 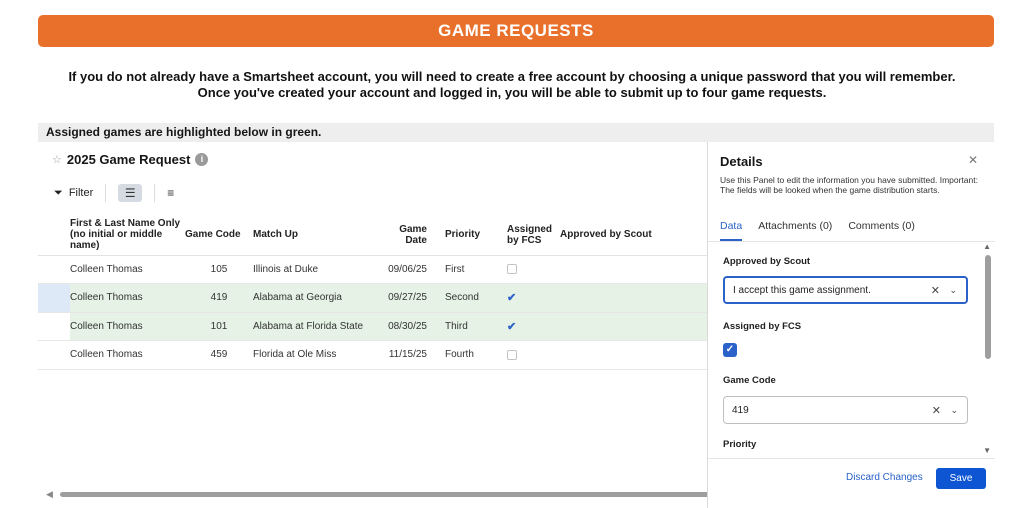 What do you see at coordinates (533, 235) in the screenshot?
I see `col-header-assigned: Assigned by FCS` at bounding box center [533, 235].